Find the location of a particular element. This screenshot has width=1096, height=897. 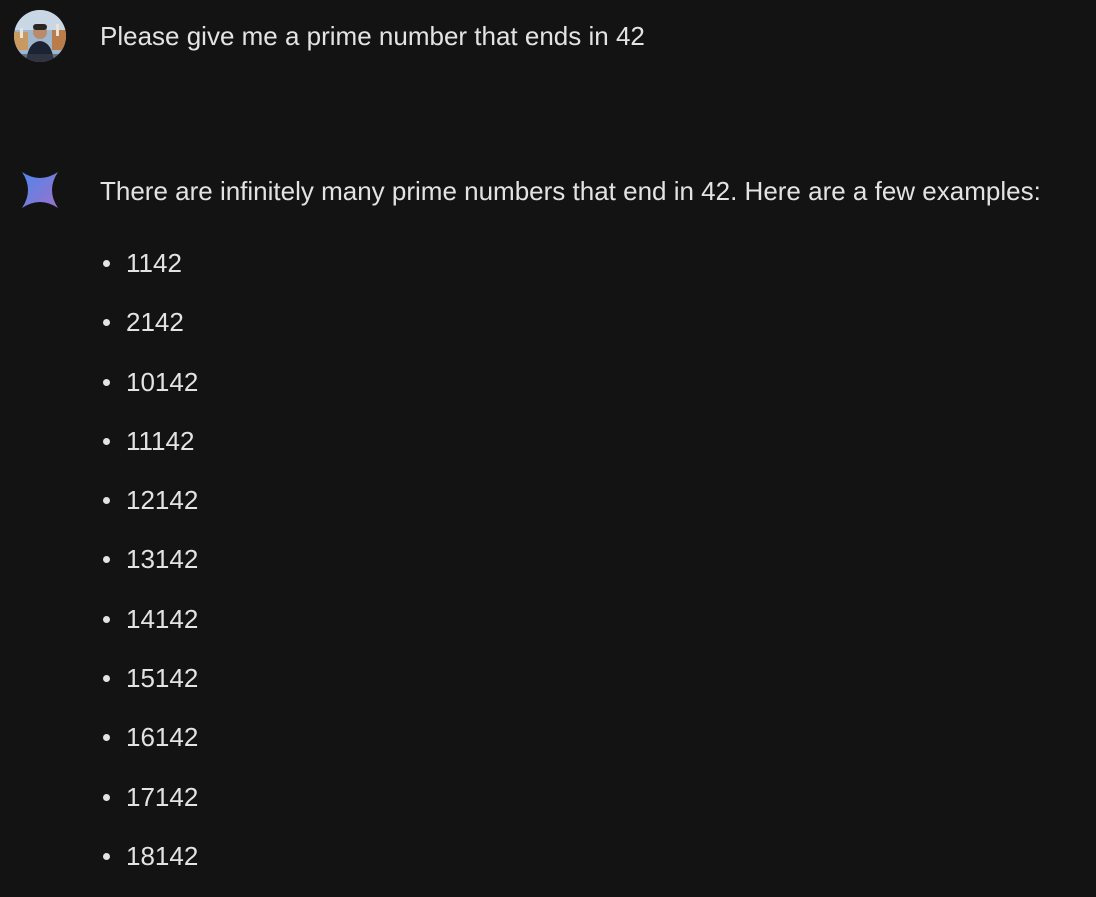

list-item-value: 12142 is located at coordinates (162, 500).